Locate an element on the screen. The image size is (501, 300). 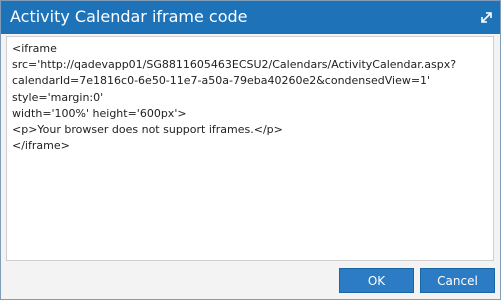
code-line: </iframe> is located at coordinates (41, 146).